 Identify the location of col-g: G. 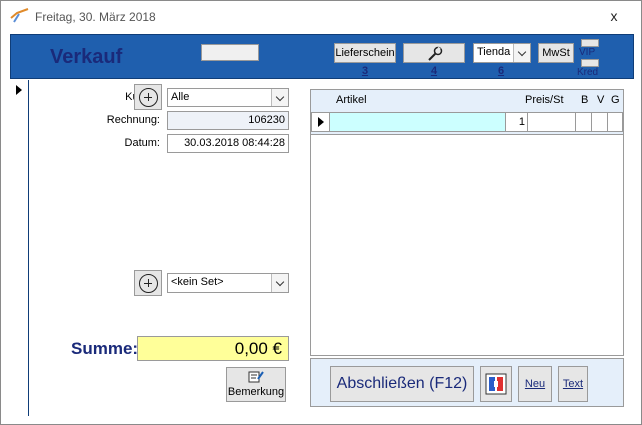
(615, 100).